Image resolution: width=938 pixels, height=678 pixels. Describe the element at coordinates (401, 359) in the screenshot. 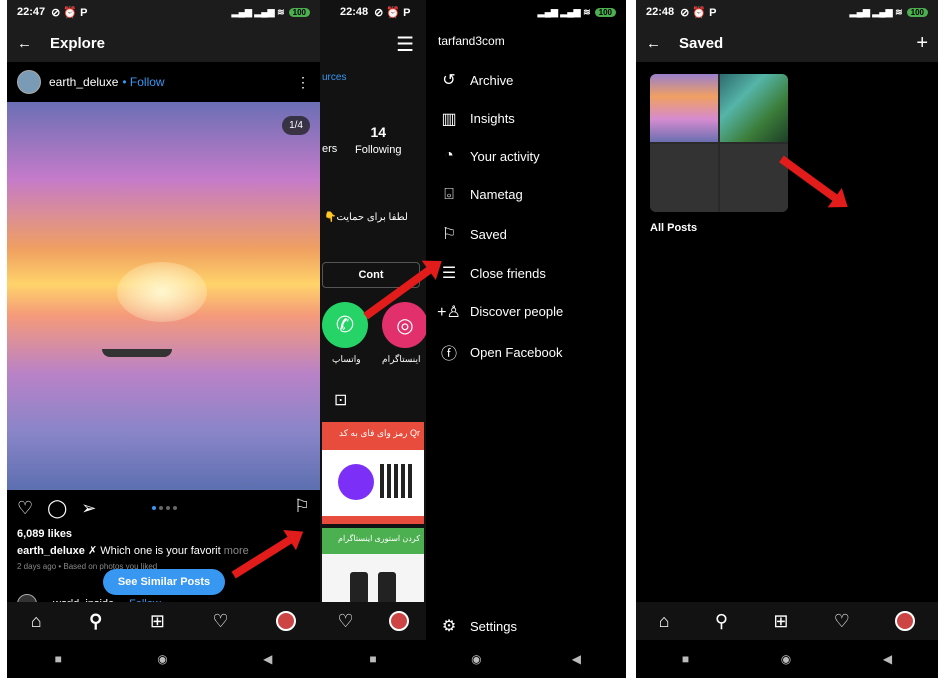

I see `highlight-label: اینستاگرام` at that location.